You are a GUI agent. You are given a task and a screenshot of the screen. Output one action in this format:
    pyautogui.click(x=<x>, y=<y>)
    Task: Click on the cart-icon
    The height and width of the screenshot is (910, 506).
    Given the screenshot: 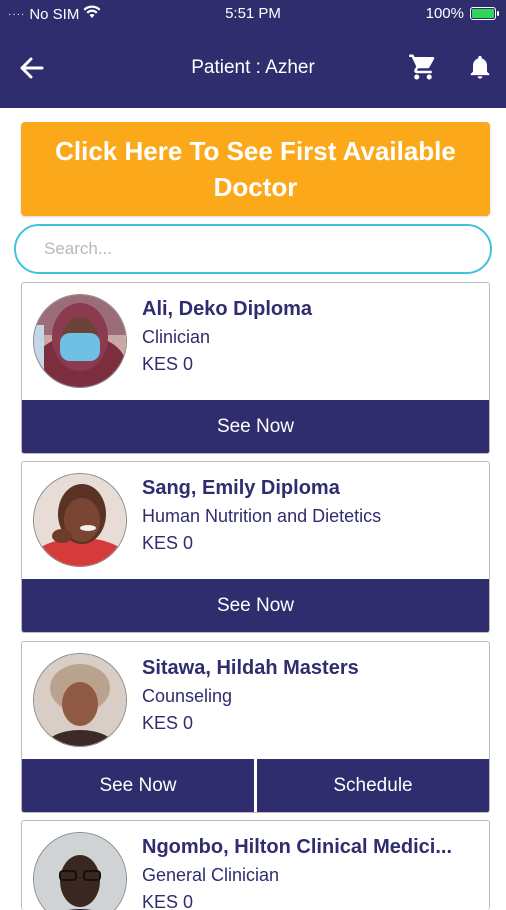 What is the action you would take?
    pyautogui.click(x=422, y=67)
    